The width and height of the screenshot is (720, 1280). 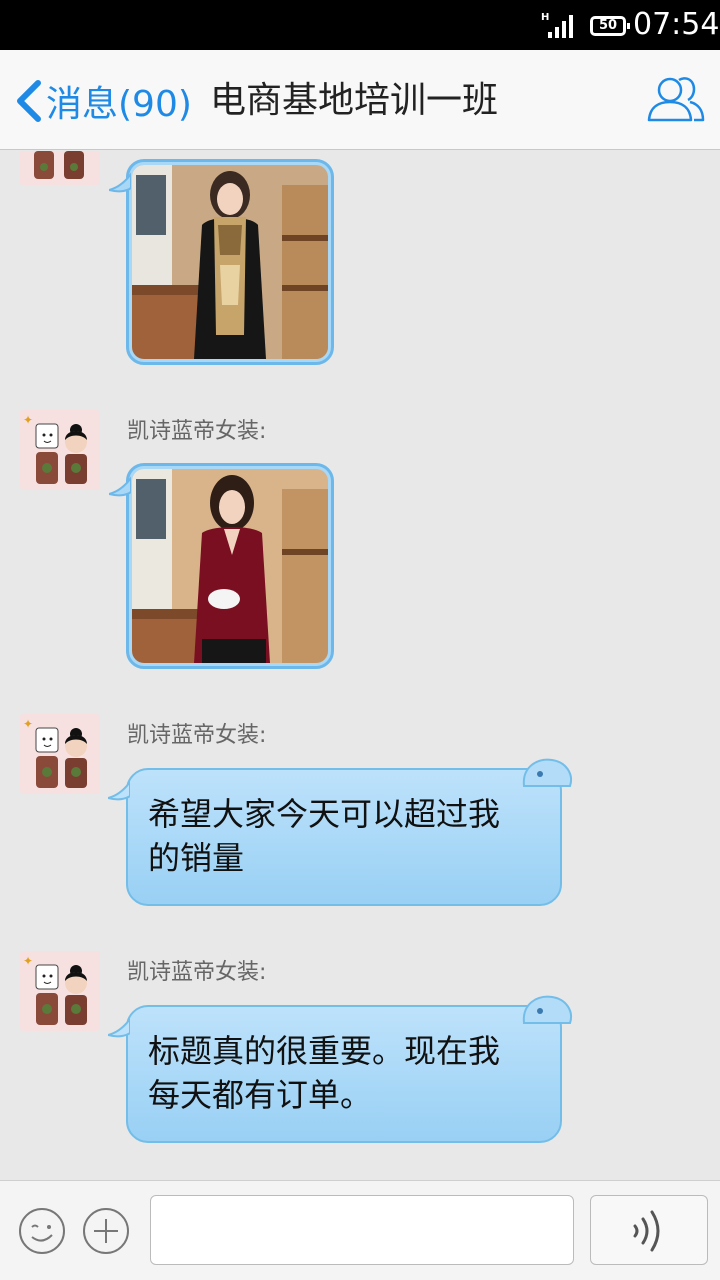 I want to click on input-bar, so click(x=360, y=1230).